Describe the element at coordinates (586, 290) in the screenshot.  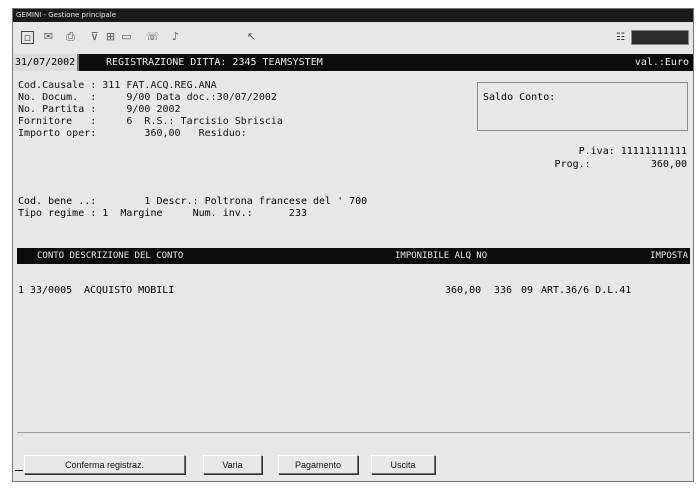
I see `row-note: ART.36/6 D.L.41` at that location.